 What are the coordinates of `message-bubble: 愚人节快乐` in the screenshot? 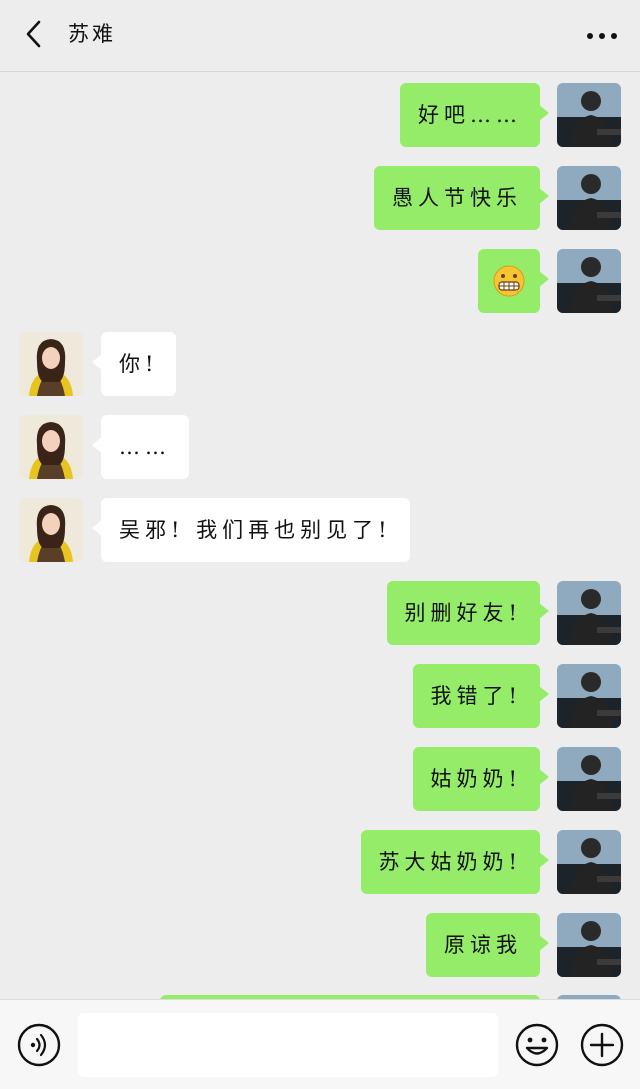 It's located at (461, 198).